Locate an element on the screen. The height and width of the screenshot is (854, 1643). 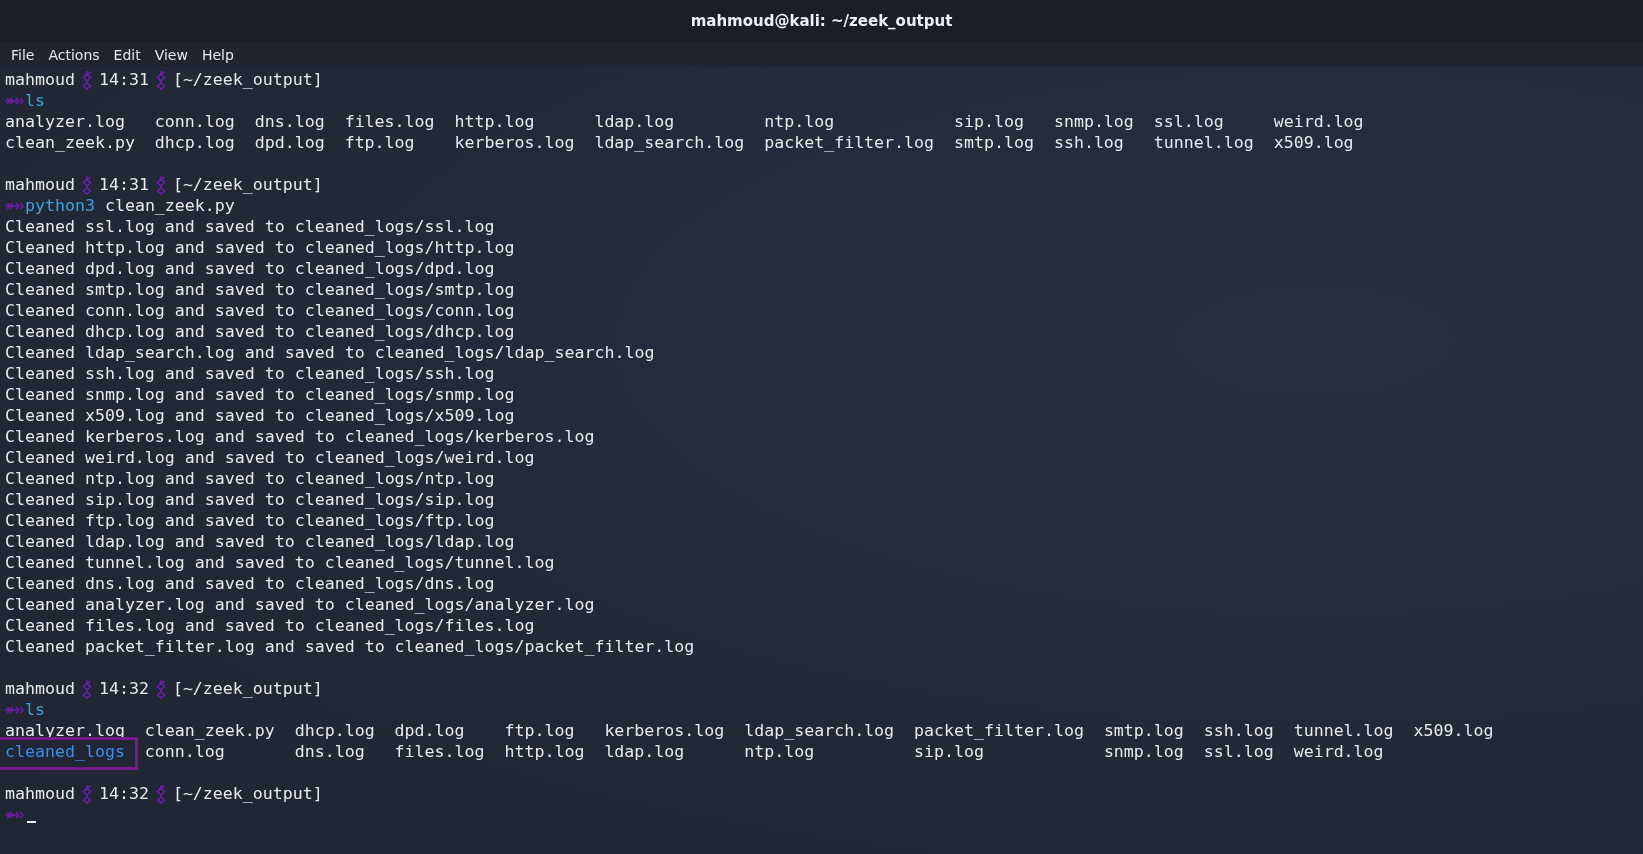
output-line: Cleaned kerberos.log and saved to cleaned_logs/kerberos.log is located at coordinates (300, 436).